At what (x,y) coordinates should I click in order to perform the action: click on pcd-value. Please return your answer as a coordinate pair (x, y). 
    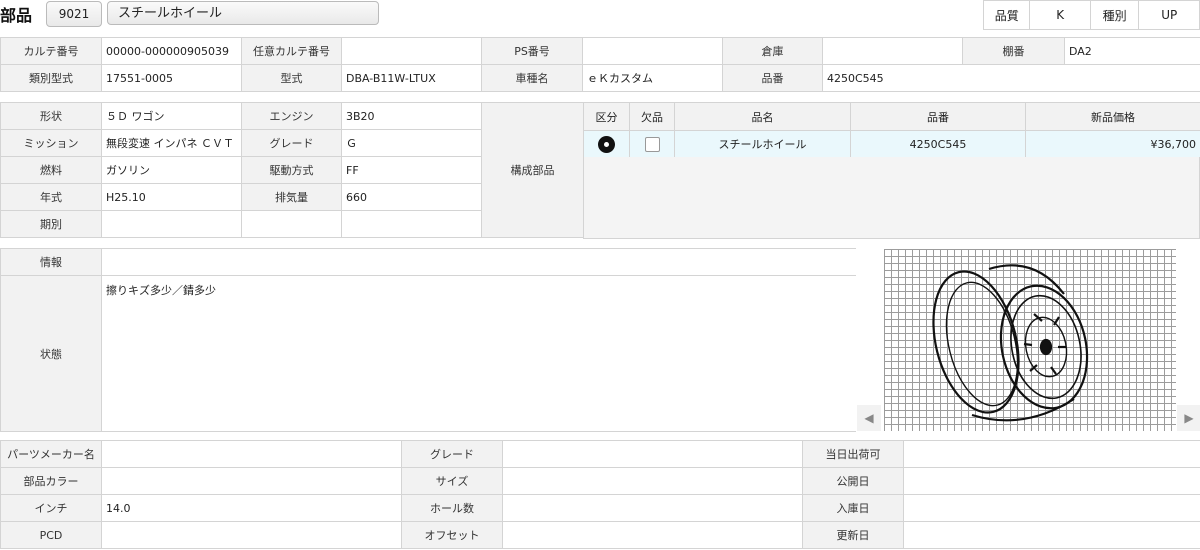
    Looking at the image, I should click on (251, 535).